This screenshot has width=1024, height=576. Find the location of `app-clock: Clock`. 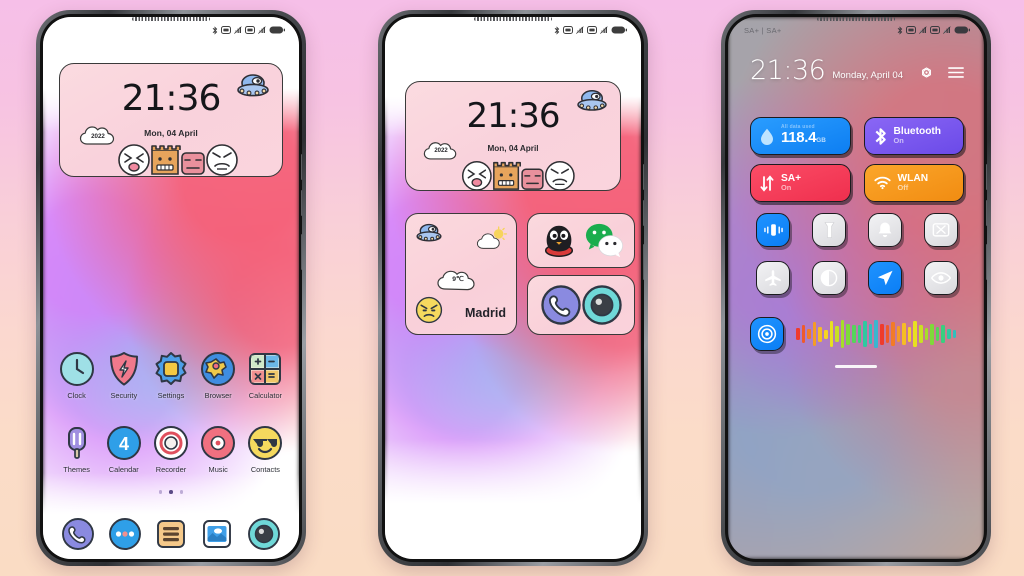

app-clock: Clock is located at coordinates (76, 375).